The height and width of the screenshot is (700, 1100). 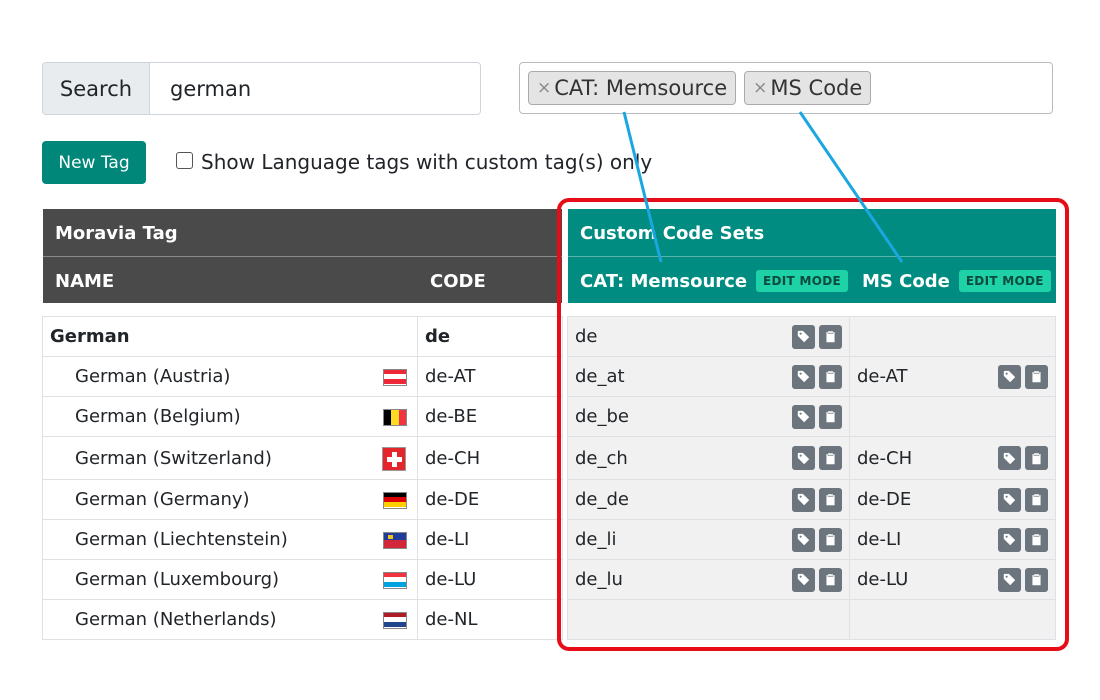 I want to click on table-row: German (Netherlands) de-NL, so click(x=549, y=619).